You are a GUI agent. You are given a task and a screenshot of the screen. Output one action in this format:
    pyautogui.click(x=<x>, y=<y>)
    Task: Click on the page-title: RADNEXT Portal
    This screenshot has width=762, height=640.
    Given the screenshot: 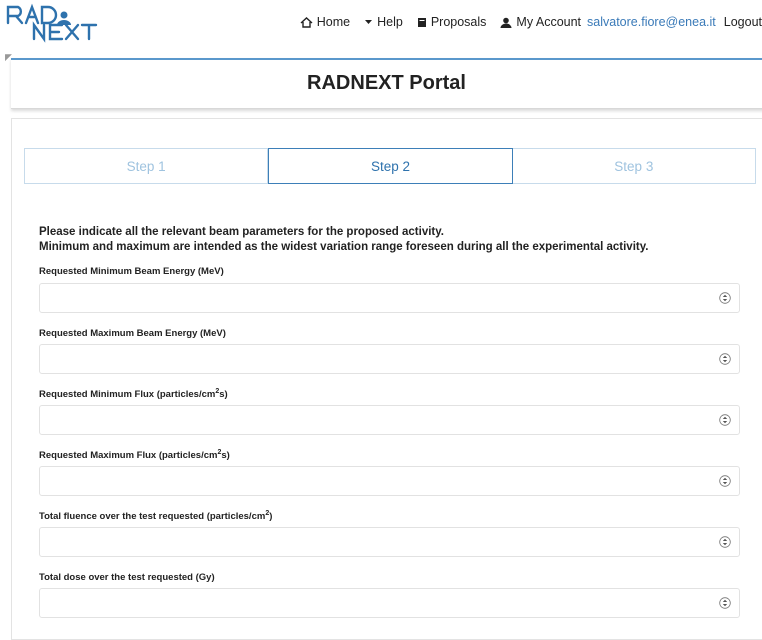 What is the action you would take?
    pyautogui.click(x=386, y=83)
    